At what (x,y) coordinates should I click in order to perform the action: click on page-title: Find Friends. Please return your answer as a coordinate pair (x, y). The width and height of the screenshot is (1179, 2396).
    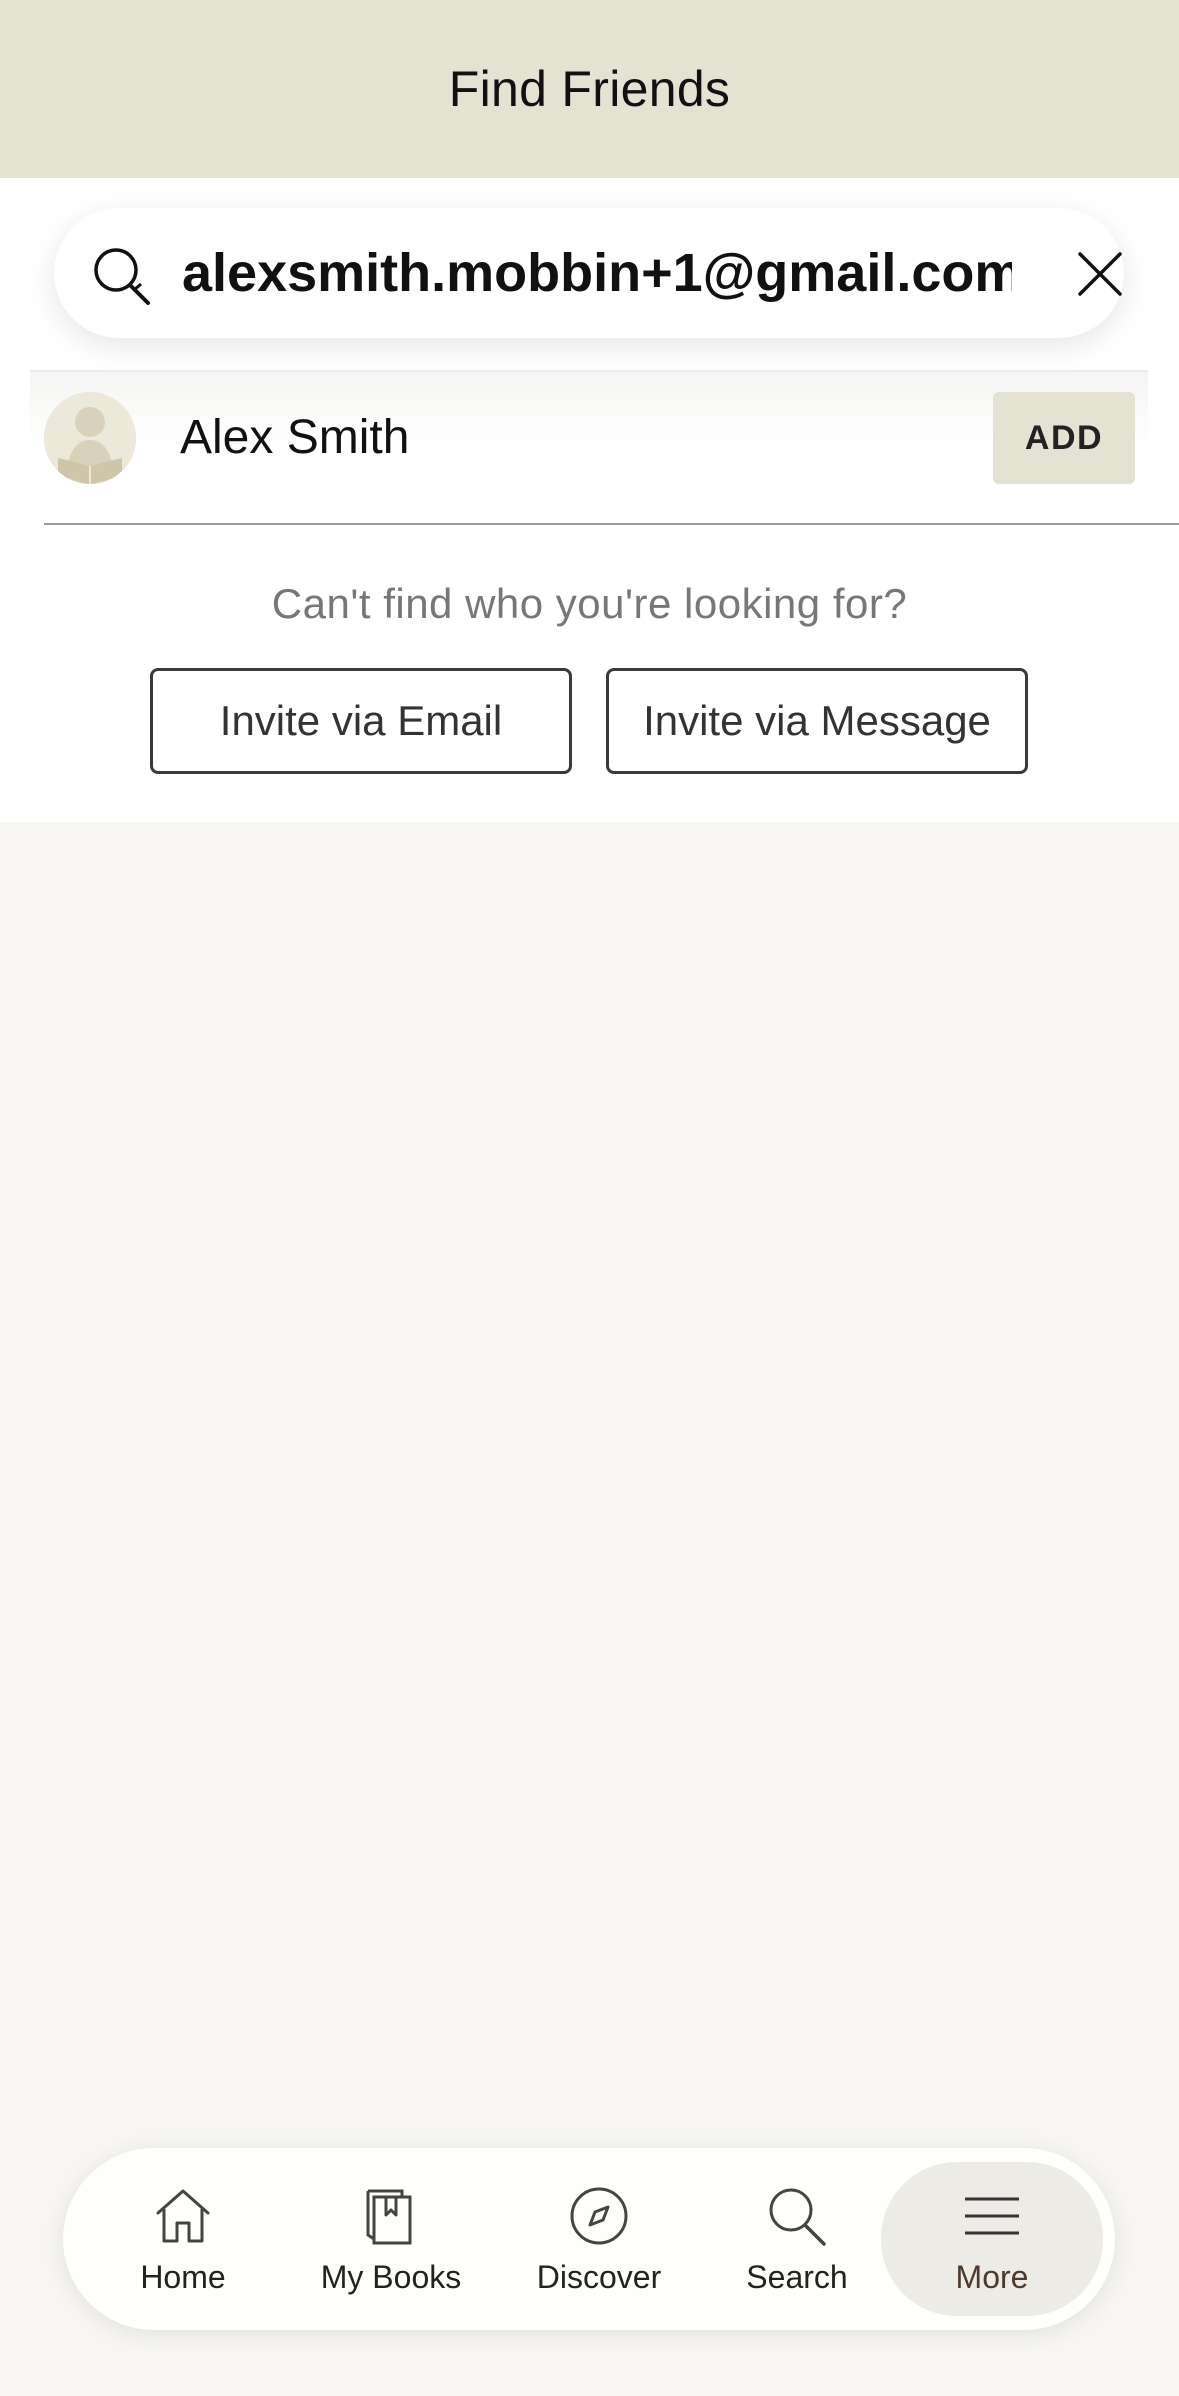
    Looking at the image, I should click on (589, 89).